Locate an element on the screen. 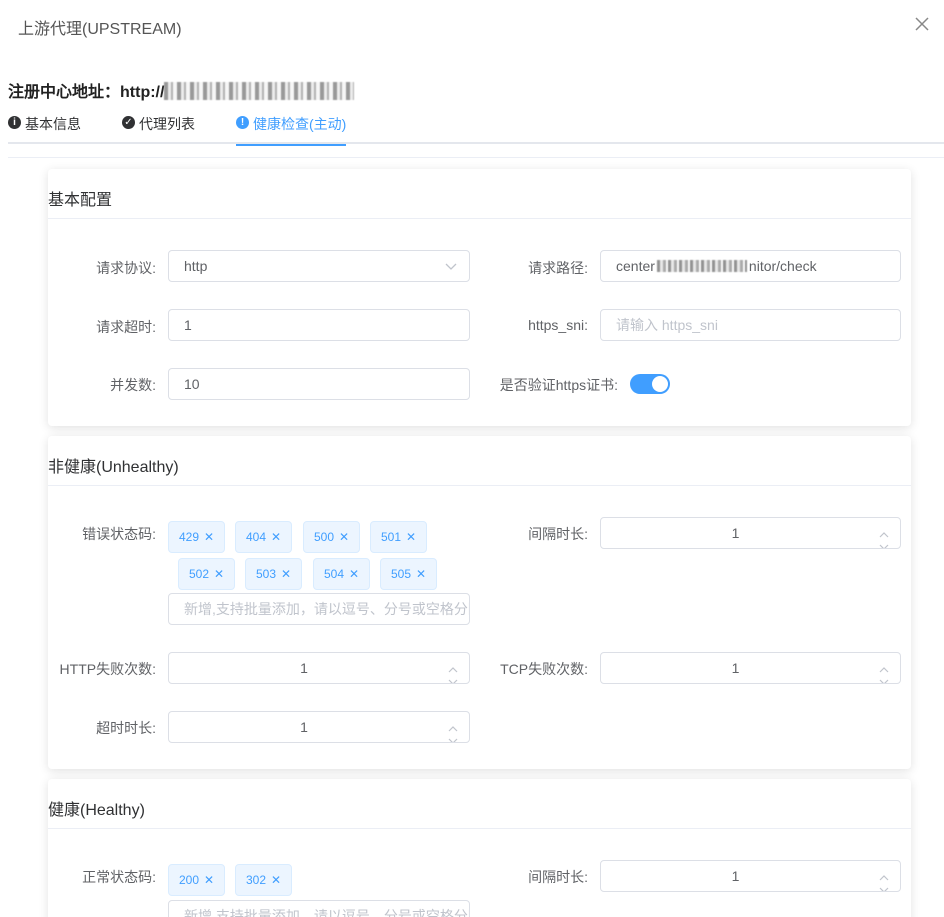 This screenshot has height=917, width=944. registry-label: 注册中心地址： is located at coordinates (64, 92).